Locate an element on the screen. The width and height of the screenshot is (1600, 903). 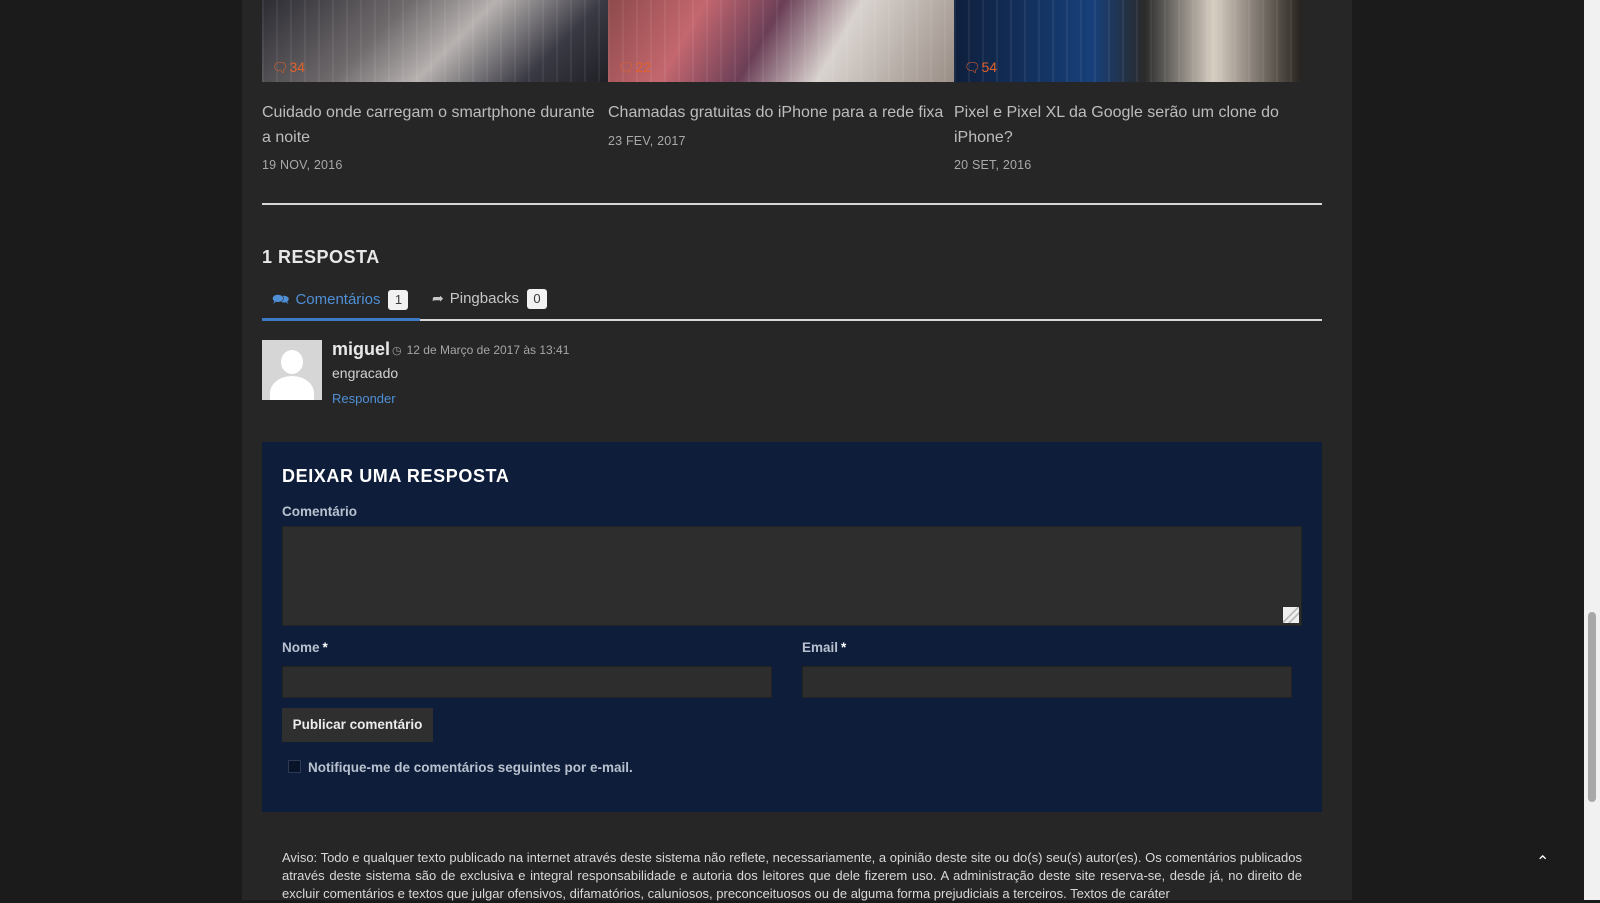
tab-pingbacks-count: 0 is located at coordinates (536, 299).